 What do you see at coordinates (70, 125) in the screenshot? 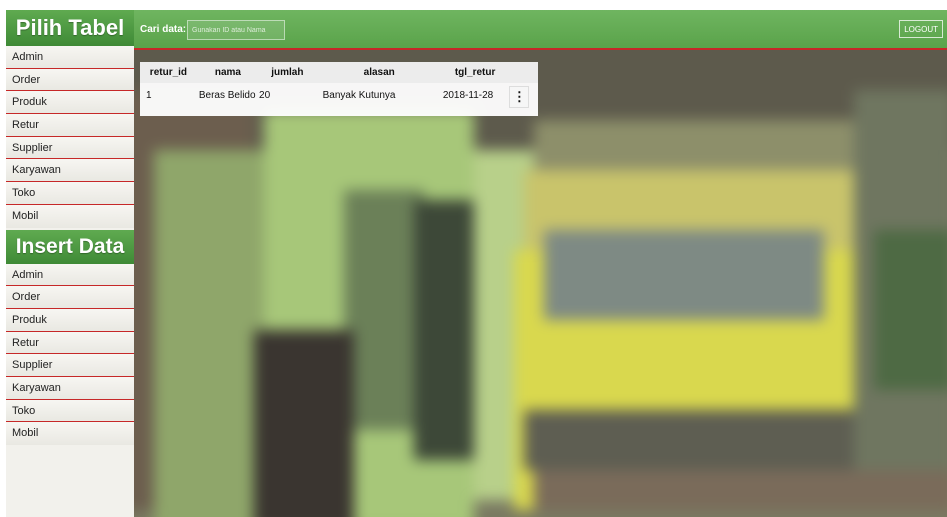
I see `pilih-item-retur: Retur` at bounding box center [70, 125].